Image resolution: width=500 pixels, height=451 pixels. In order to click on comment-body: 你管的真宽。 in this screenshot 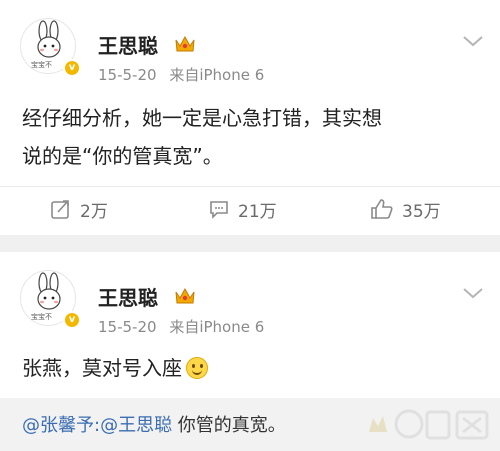, I will do `click(229, 425)`.